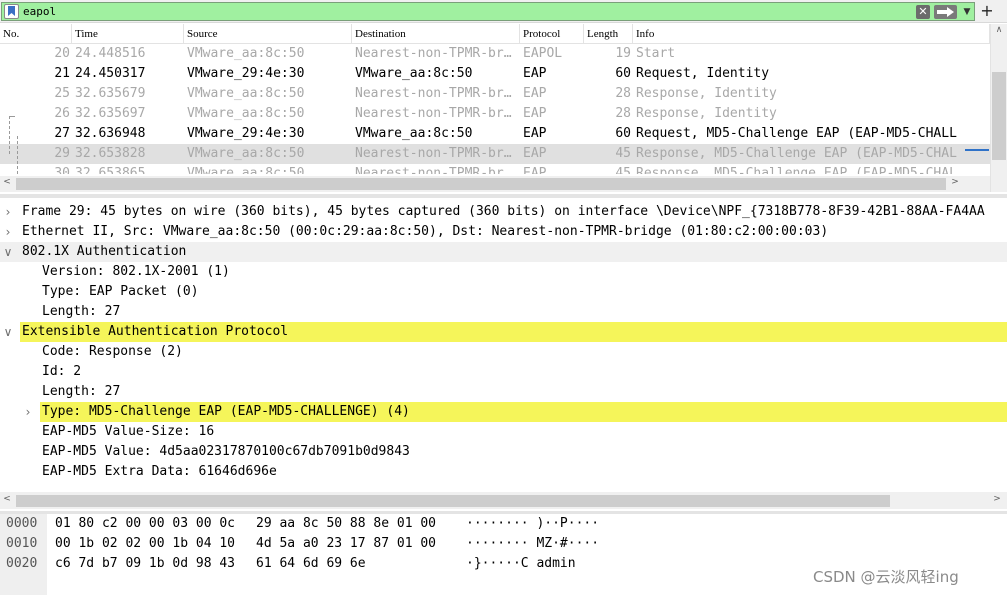  I want to click on bookmark-icon, so click(11, 11).